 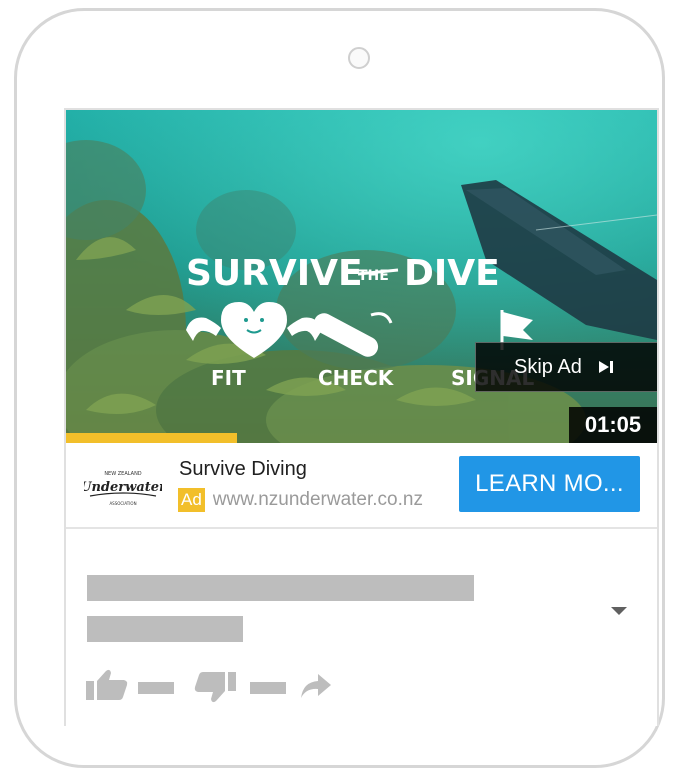 I want to click on ad-progress-fill, so click(x=152, y=438).